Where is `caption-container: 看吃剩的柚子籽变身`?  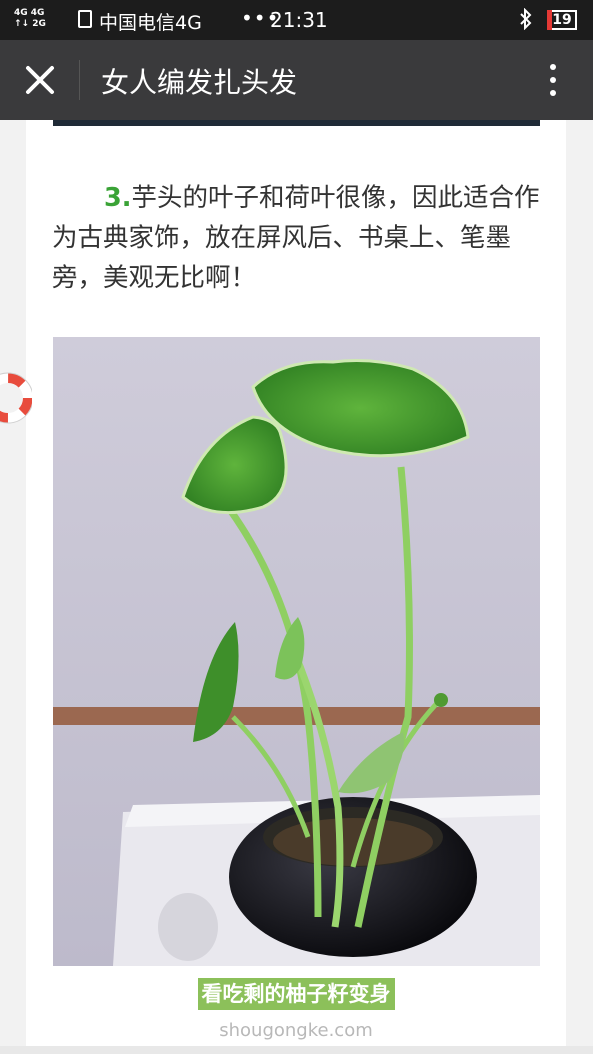
caption-container: 看吃剩的柚子籽变身 is located at coordinates (296, 994).